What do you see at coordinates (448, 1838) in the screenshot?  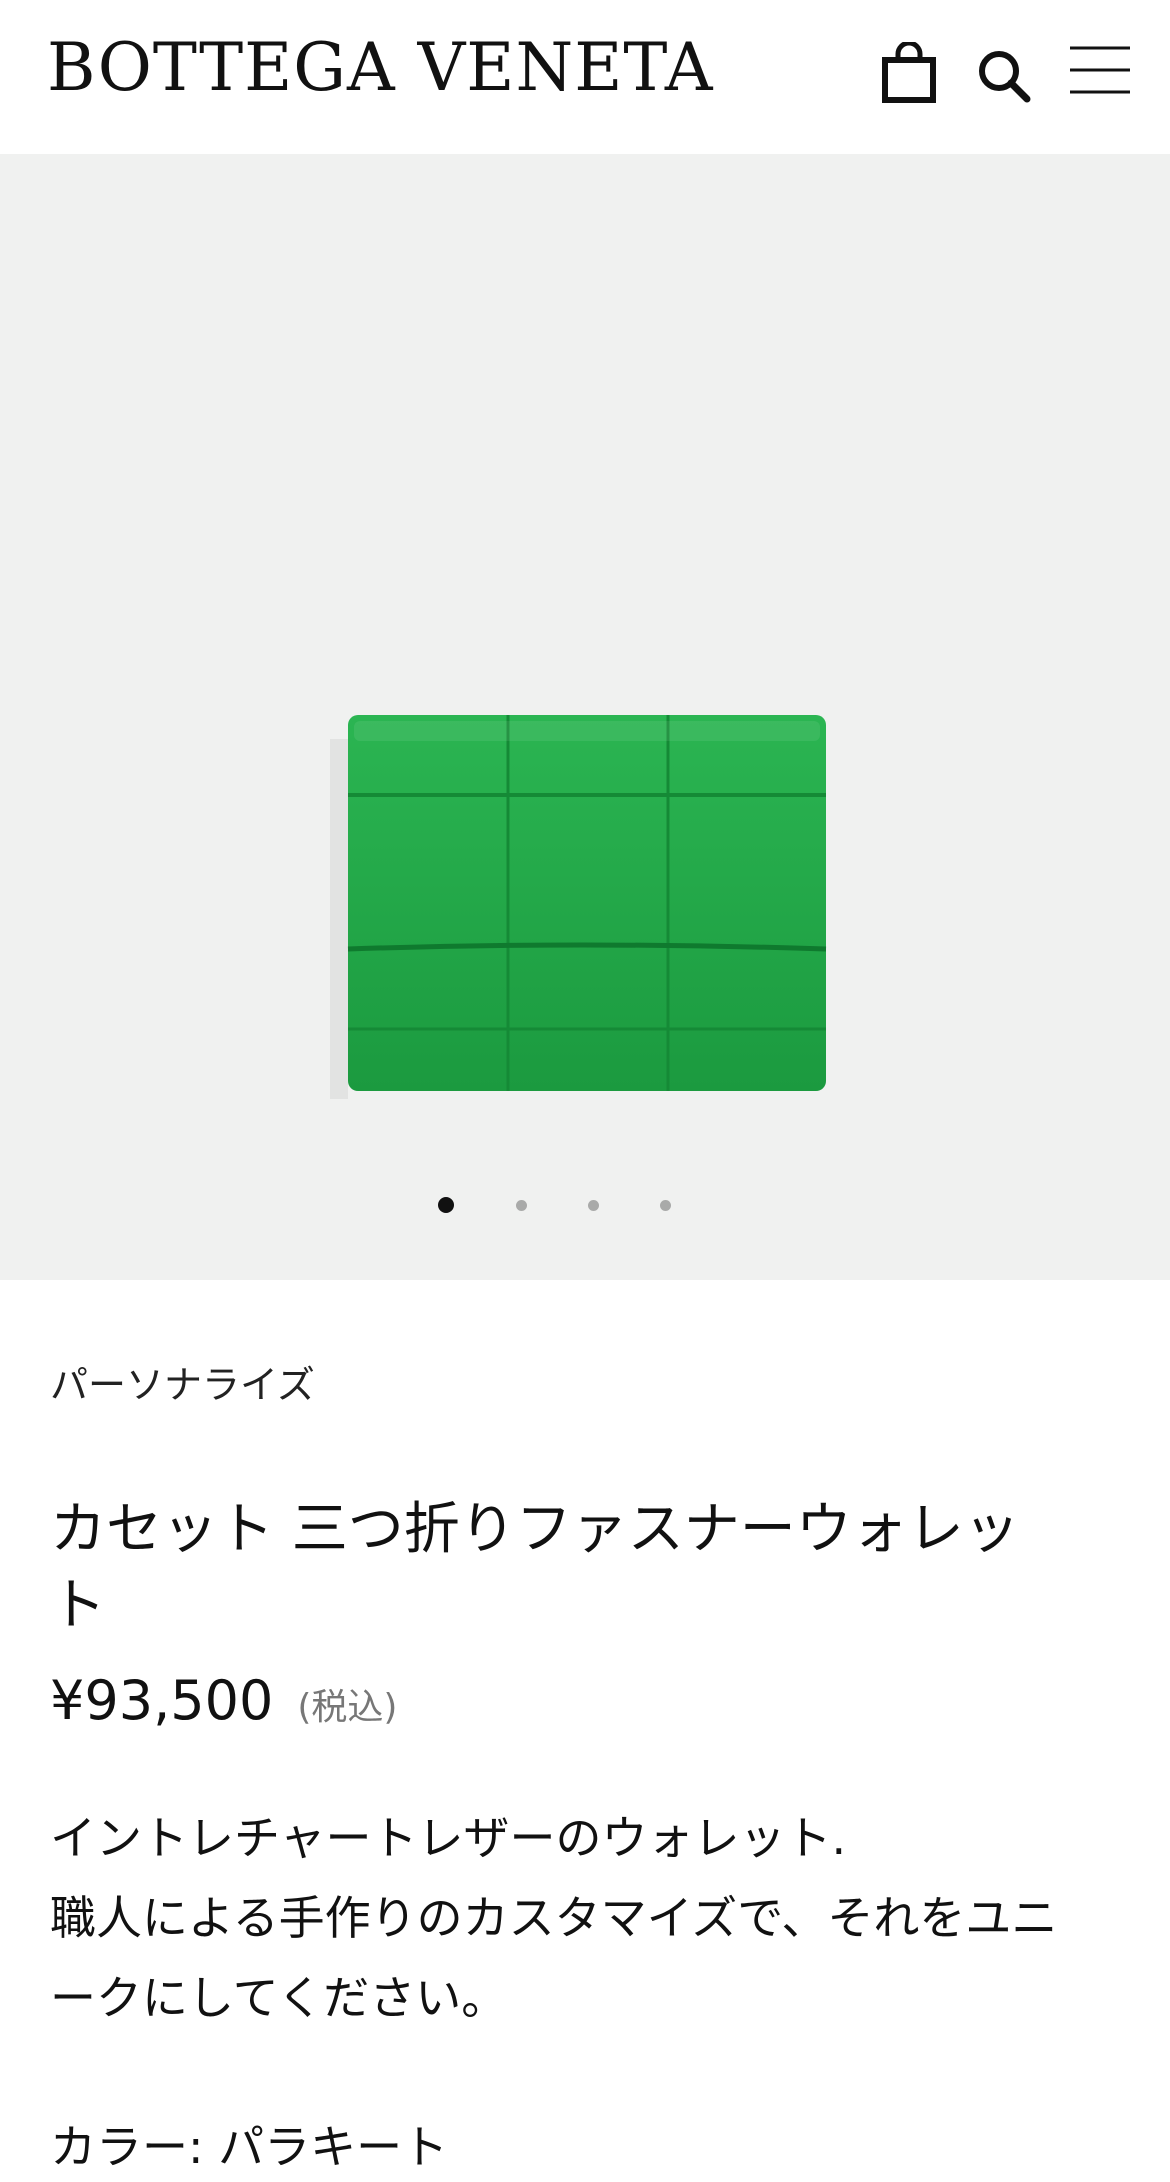 I see `description-line: イントレチャートレザーのウォレット.` at bounding box center [448, 1838].